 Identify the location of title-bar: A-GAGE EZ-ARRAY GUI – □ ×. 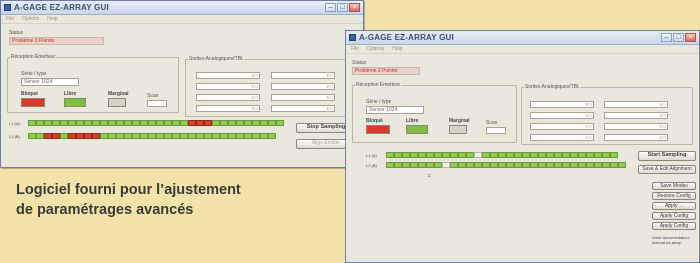
(182, 8).